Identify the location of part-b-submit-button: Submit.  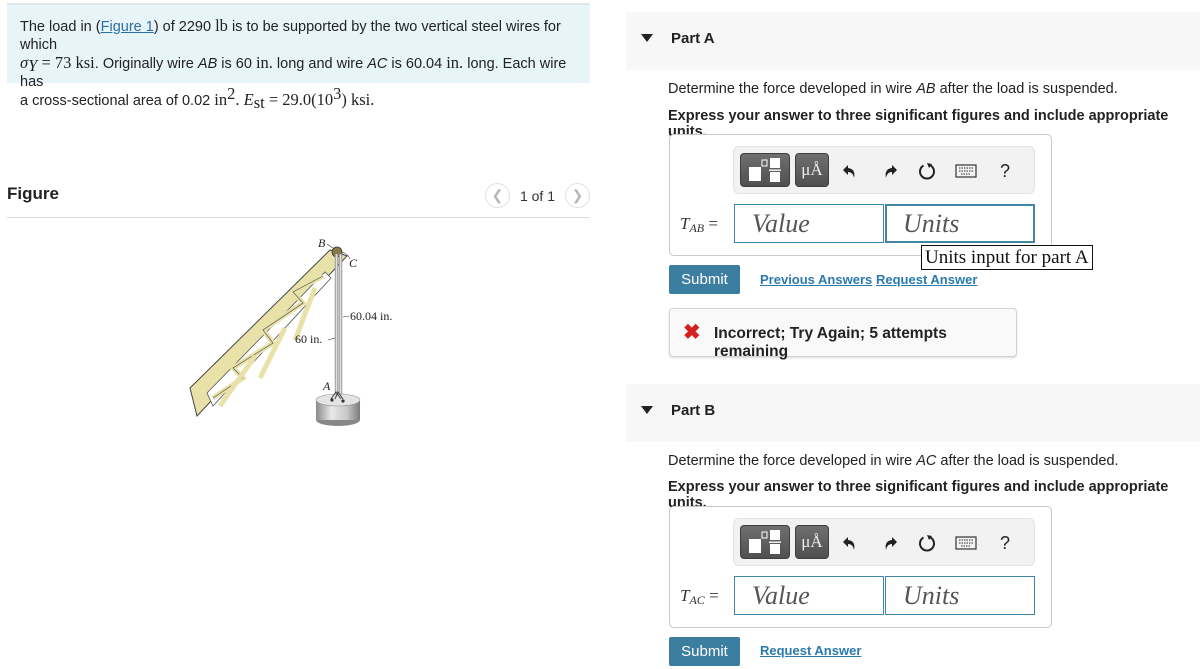
(704, 651).